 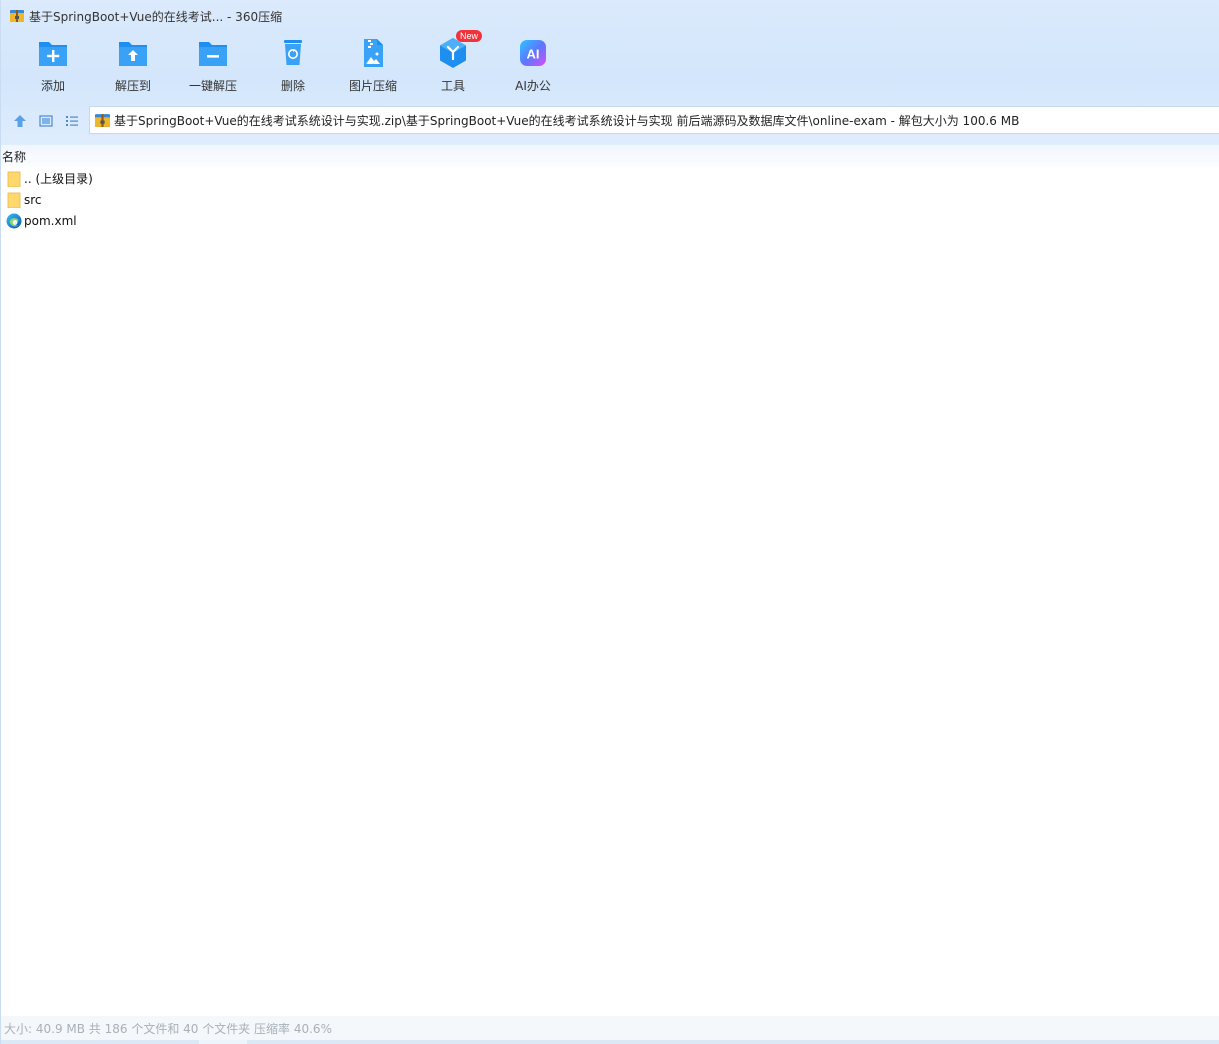 I want to click on ai-office-label: AI办公, so click(x=533, y=86).